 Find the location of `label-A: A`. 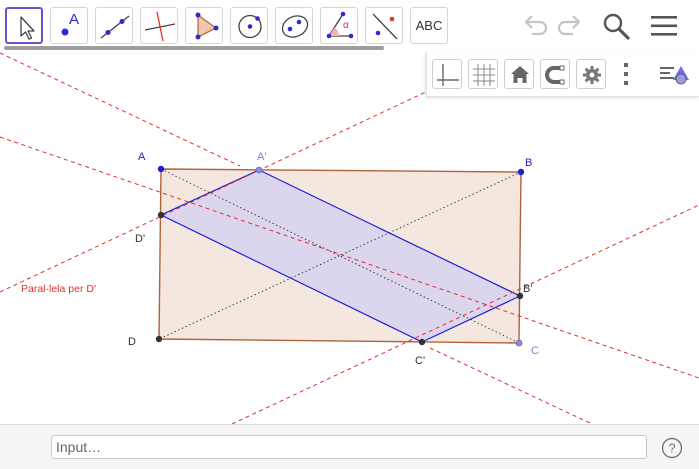

label-A: A is located at coordinates (142, 157).